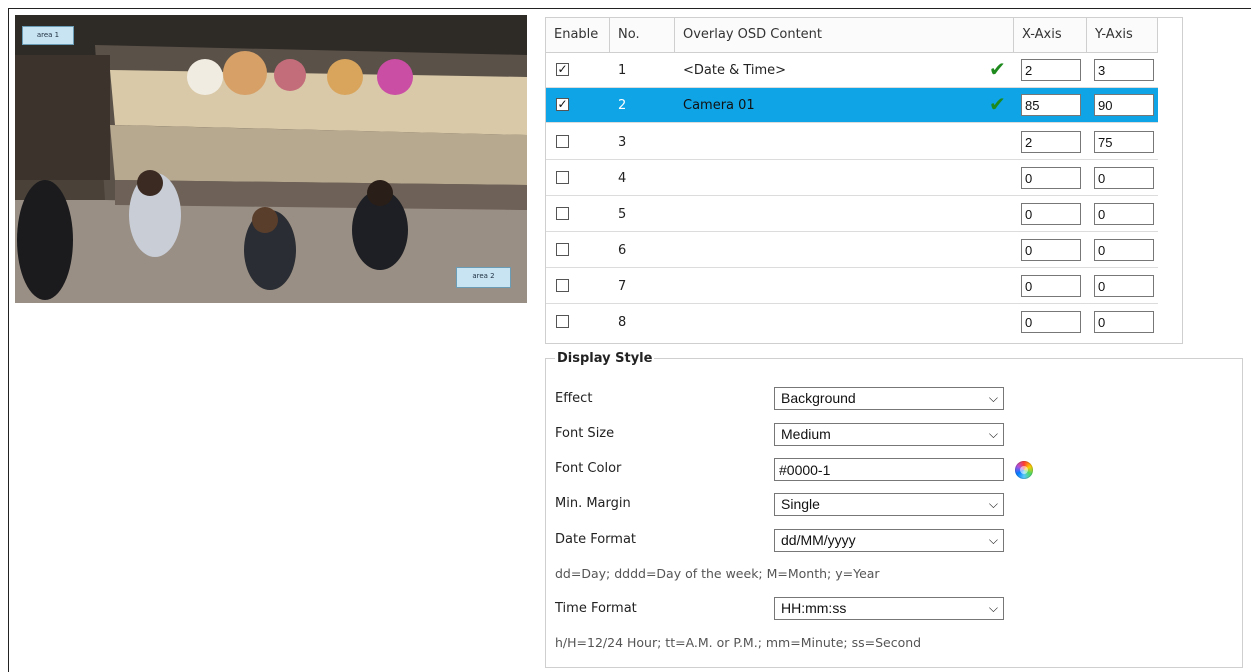  Describe the element at coordinates (622, 105) in the screenshot. I see `row-number: 2` at that location.